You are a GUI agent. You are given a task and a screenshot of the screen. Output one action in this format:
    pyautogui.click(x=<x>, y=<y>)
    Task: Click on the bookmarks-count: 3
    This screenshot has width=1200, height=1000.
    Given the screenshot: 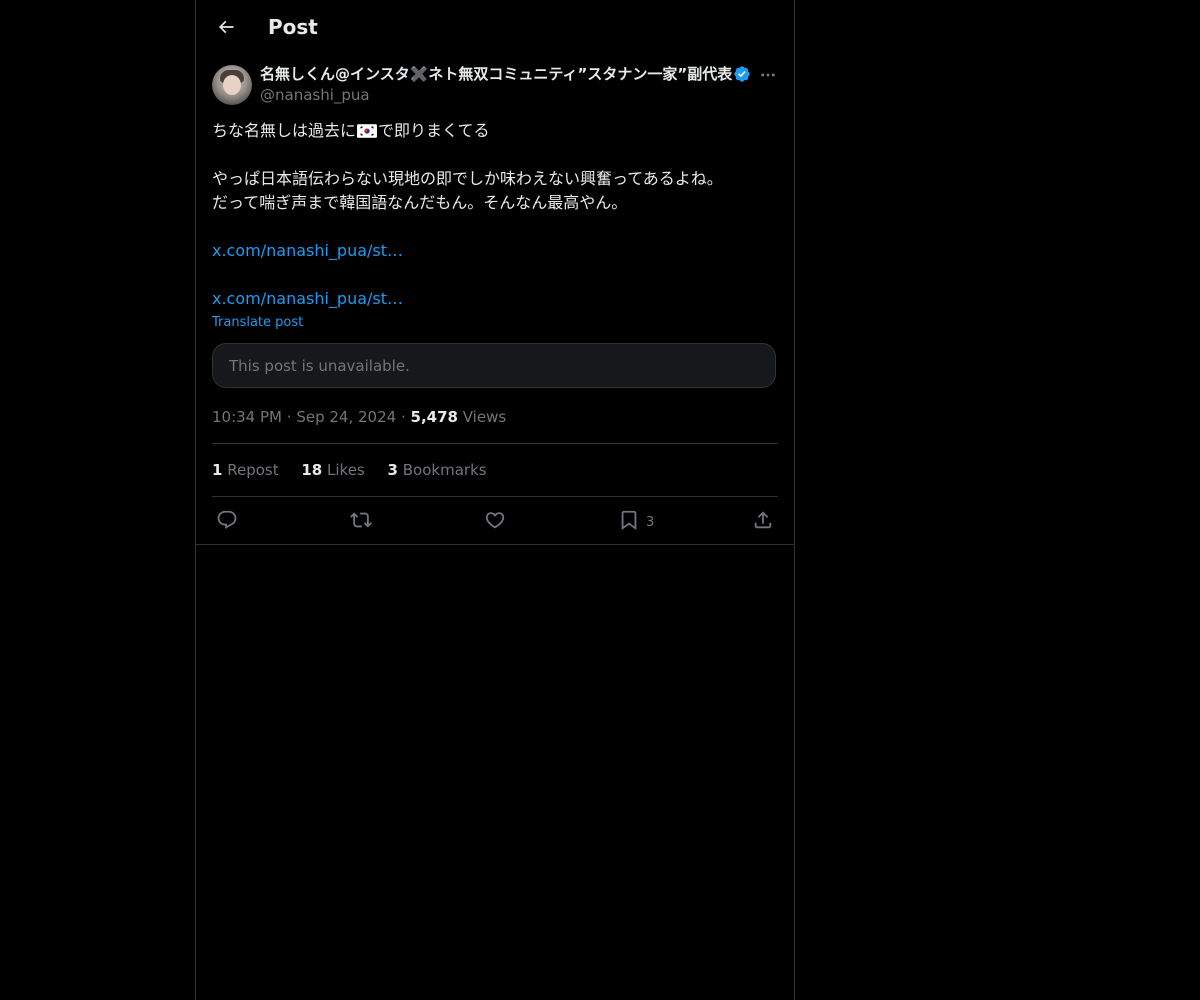 What is the action you would take?
    pyautogui.click(x=392, y=470)
    